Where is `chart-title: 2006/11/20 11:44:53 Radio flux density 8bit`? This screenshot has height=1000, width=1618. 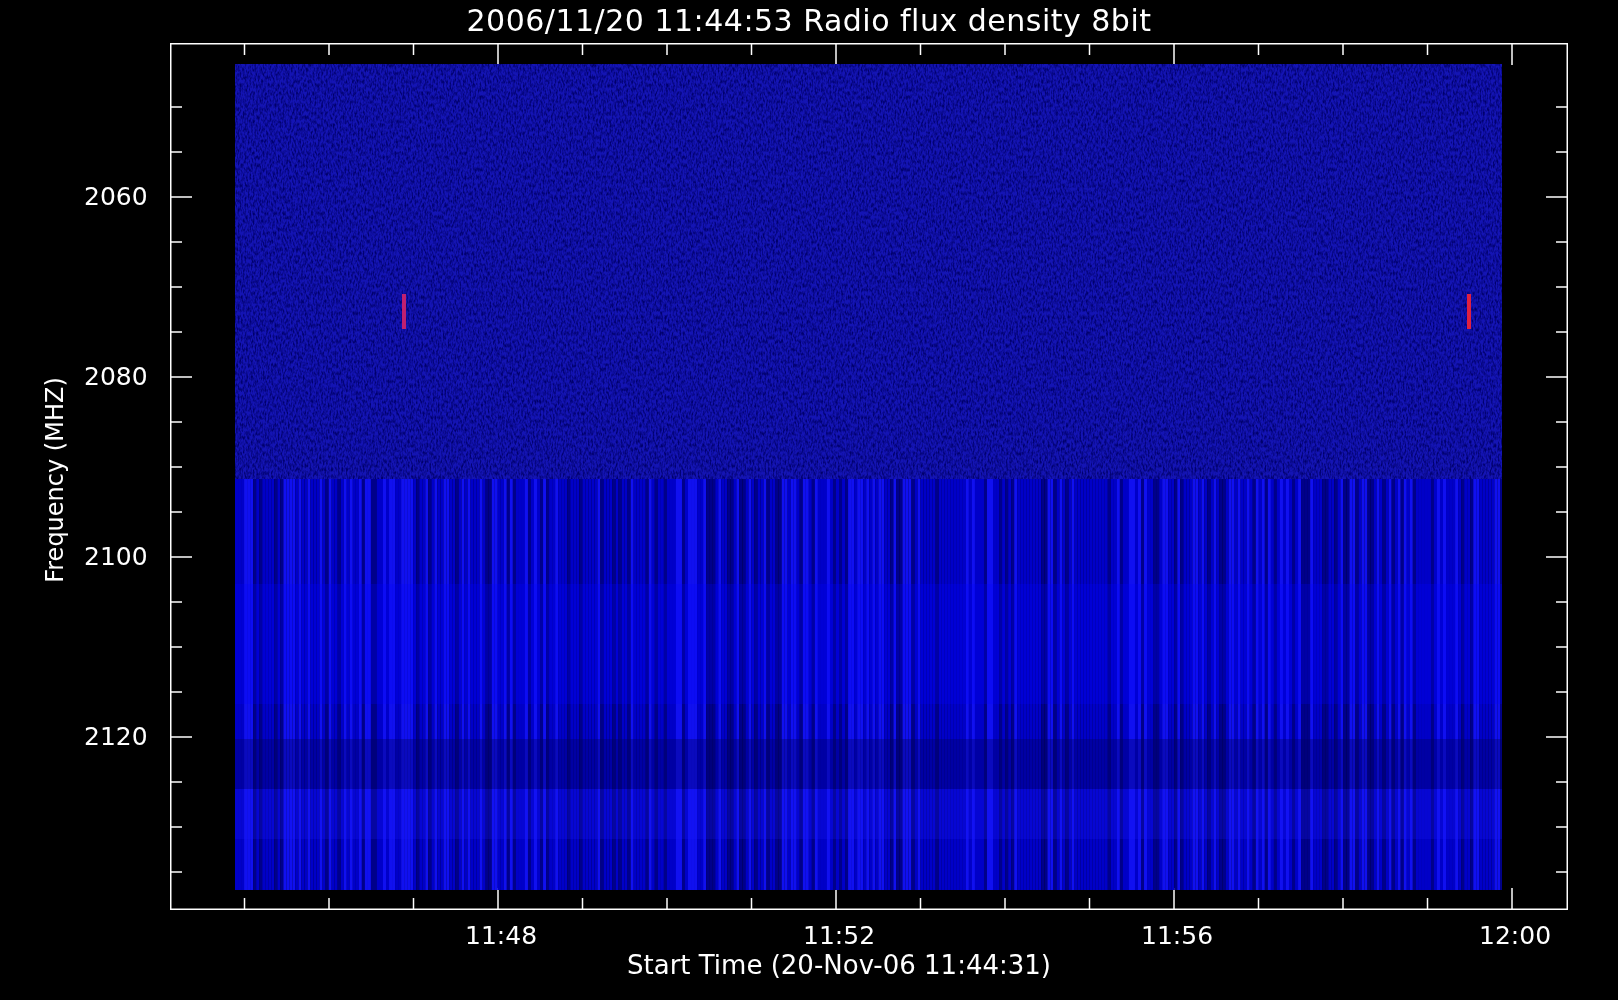 chart-title: 2006/11/20 11:44:53 Radio flux density 8bit is located at coordinates (809, 21).